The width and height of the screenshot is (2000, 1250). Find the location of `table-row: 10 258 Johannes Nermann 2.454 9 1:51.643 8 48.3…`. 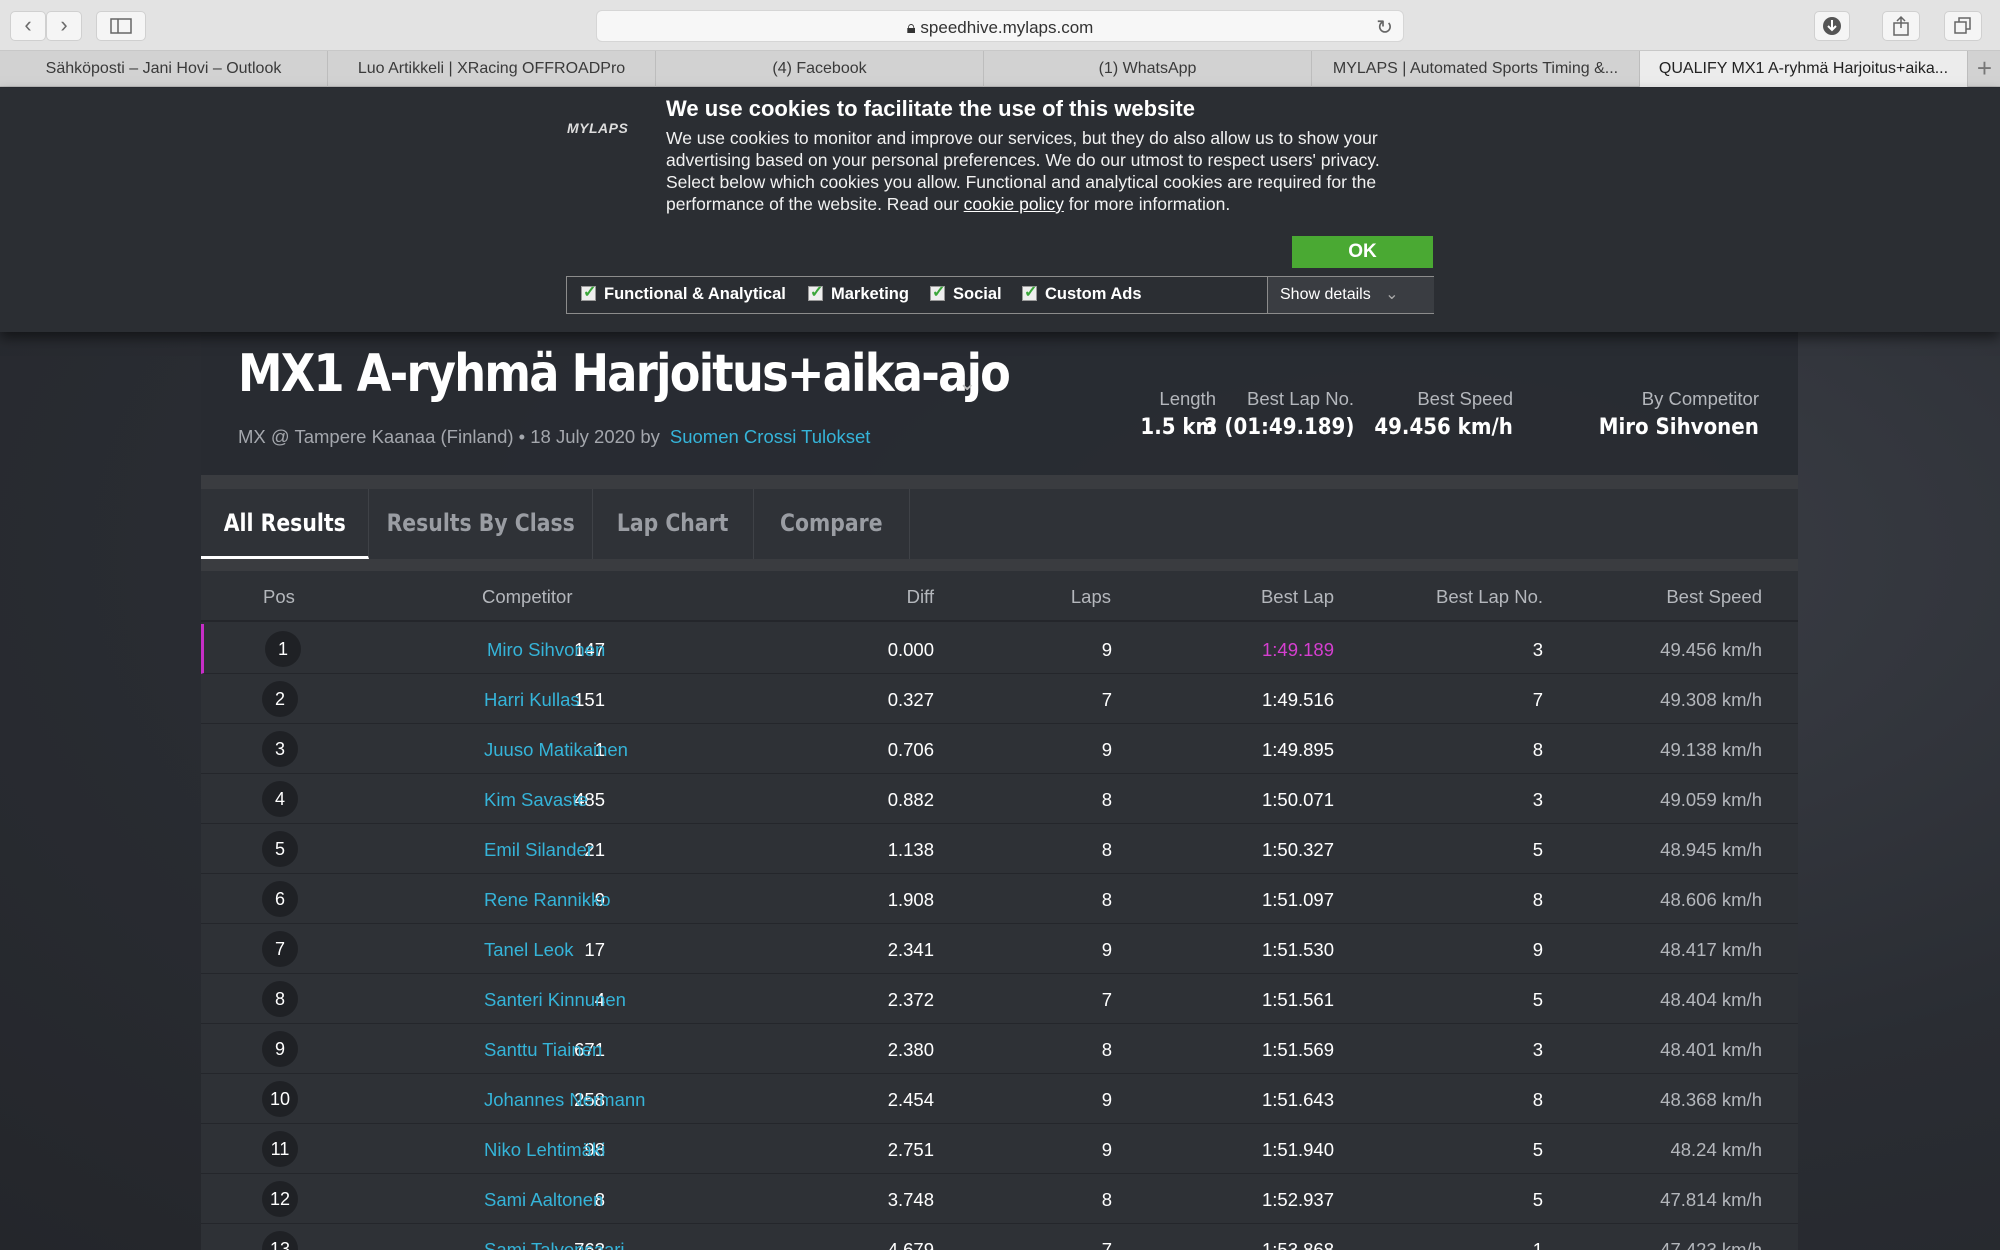

table-row: 10 258 Johannes Nermann 2.454 9 1:51.643 8 48.3… is located at coordinates (999, 1099).